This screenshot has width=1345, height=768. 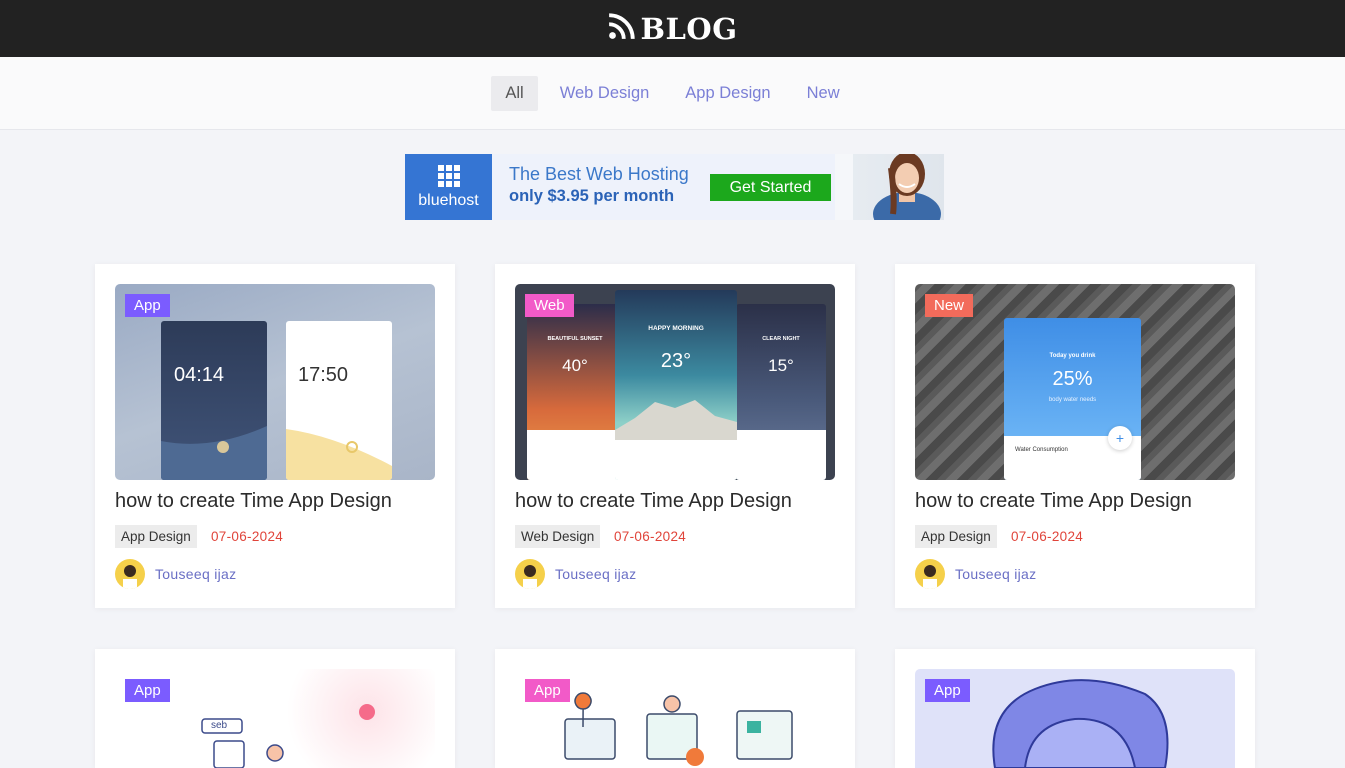 I want to click on weather-temp: 40°, so click(x=575, y=365).